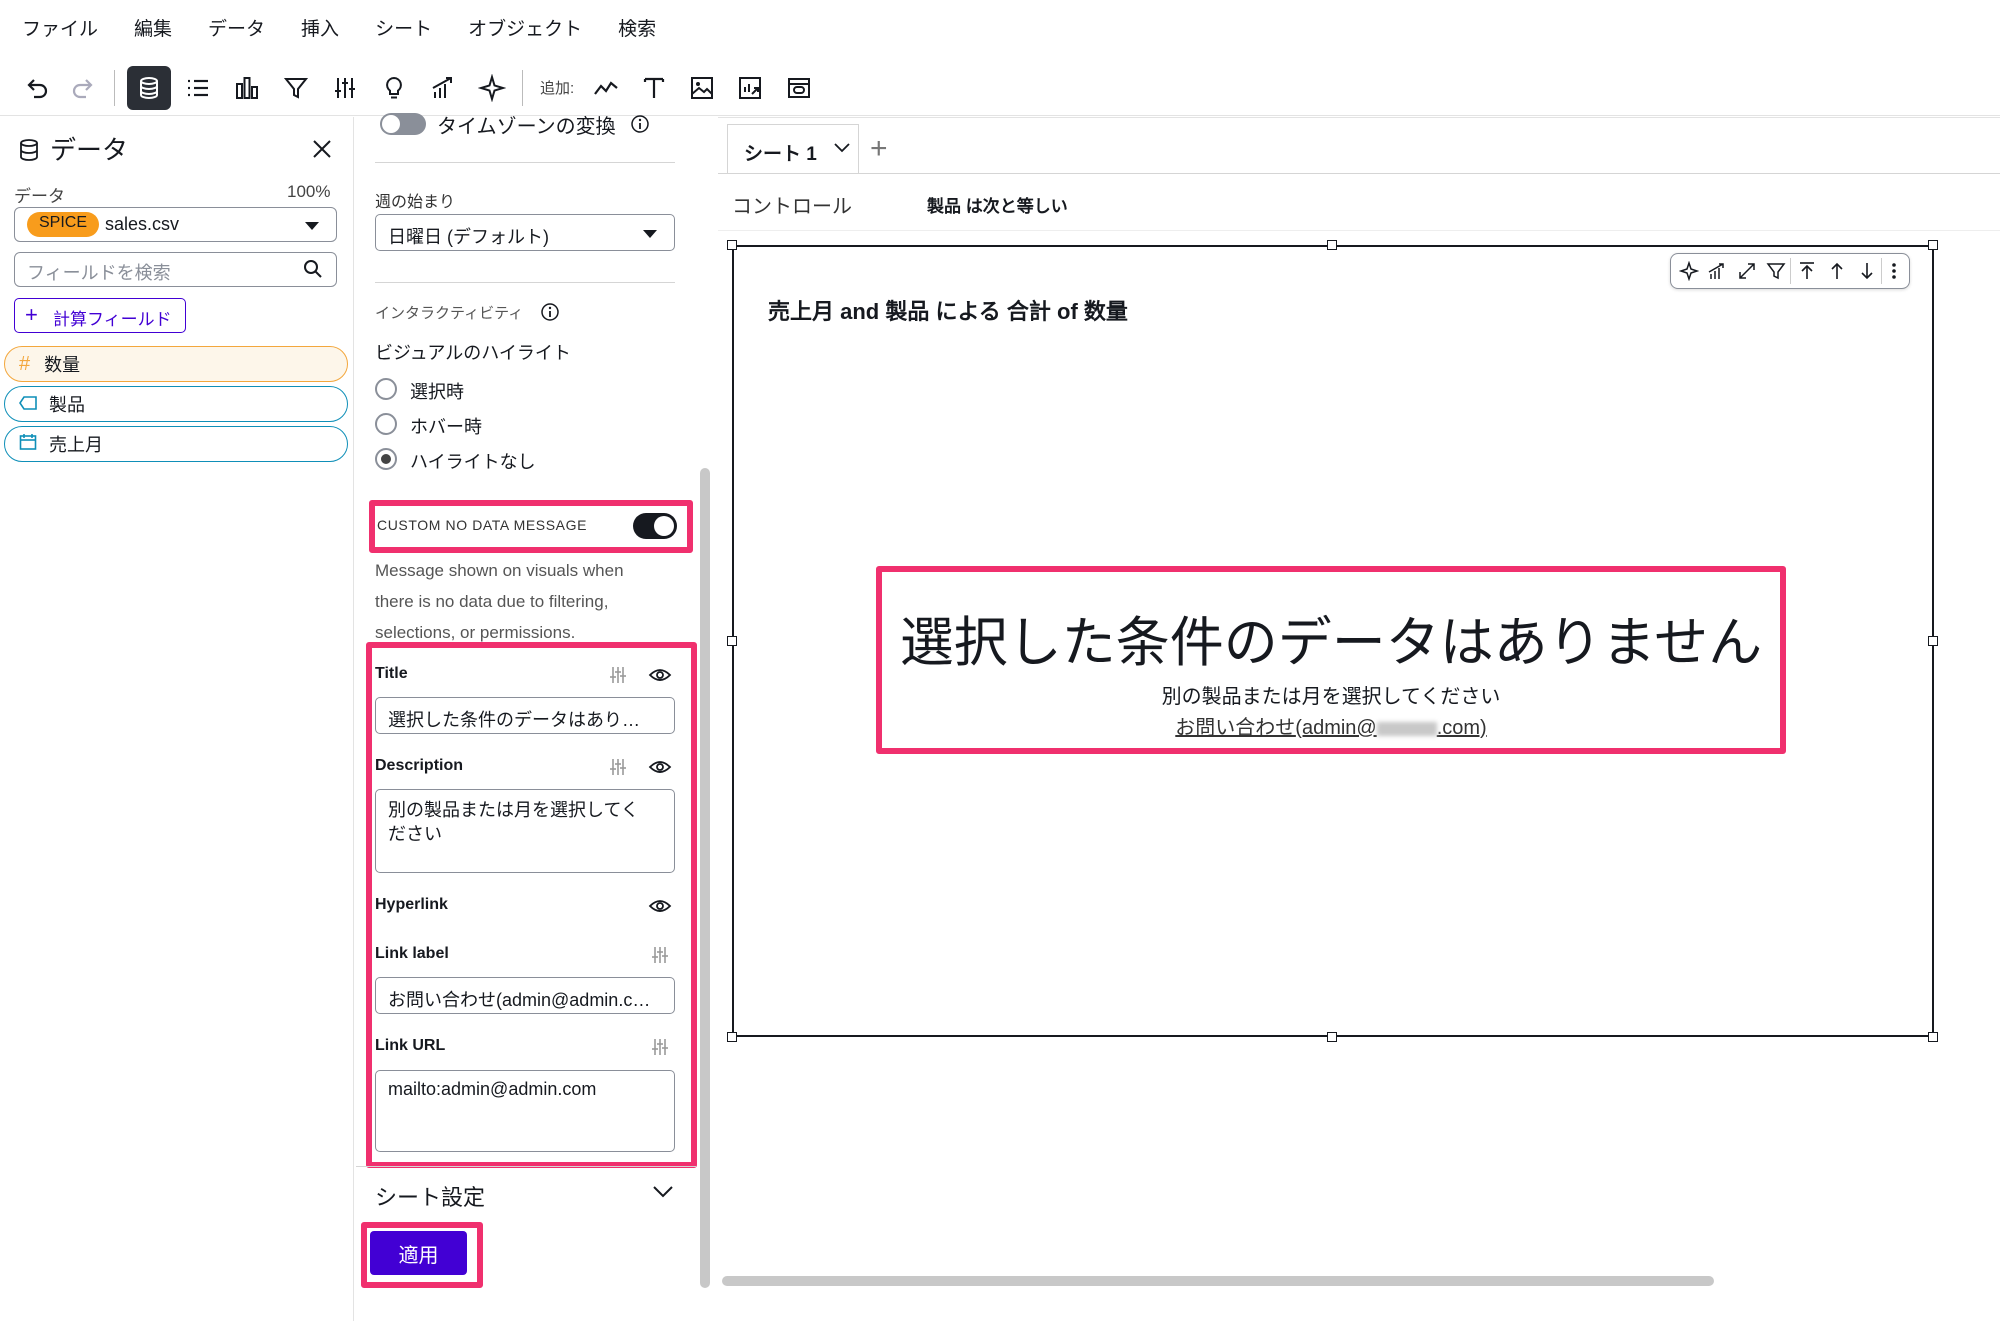 This screenshot has width=2000, height=1321. I want to click on no-data-title: 選択した条件のデータはありません, so click(1331, 643).